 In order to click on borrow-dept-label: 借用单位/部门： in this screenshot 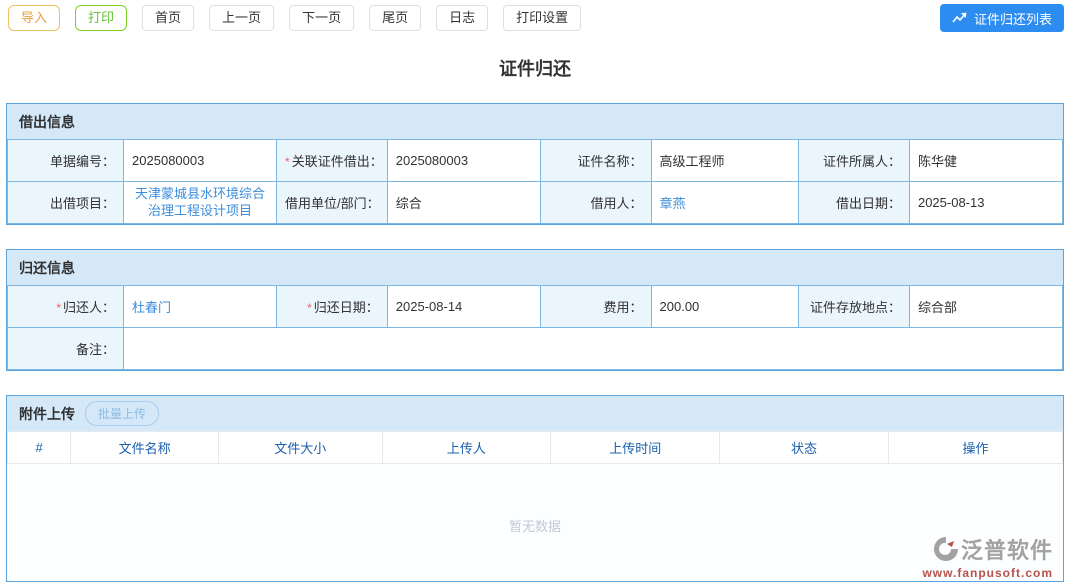, I will do `click(332, 202)`.